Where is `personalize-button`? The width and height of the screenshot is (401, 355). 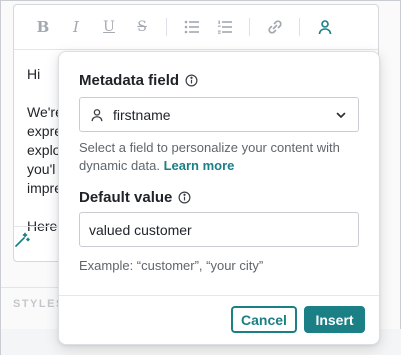 personalize-button is located at coordinates (325, 27).